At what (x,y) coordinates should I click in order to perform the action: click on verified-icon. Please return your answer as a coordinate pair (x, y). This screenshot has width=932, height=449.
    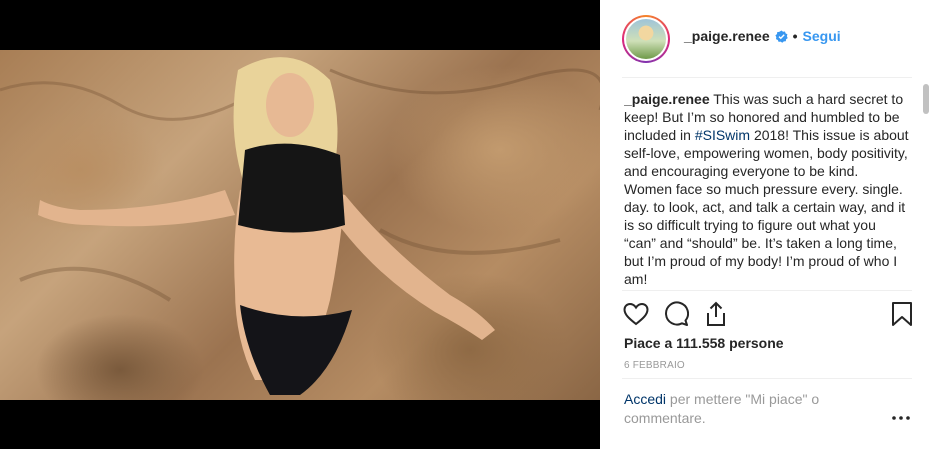
    Looking at the image, I should click on (781, 36).